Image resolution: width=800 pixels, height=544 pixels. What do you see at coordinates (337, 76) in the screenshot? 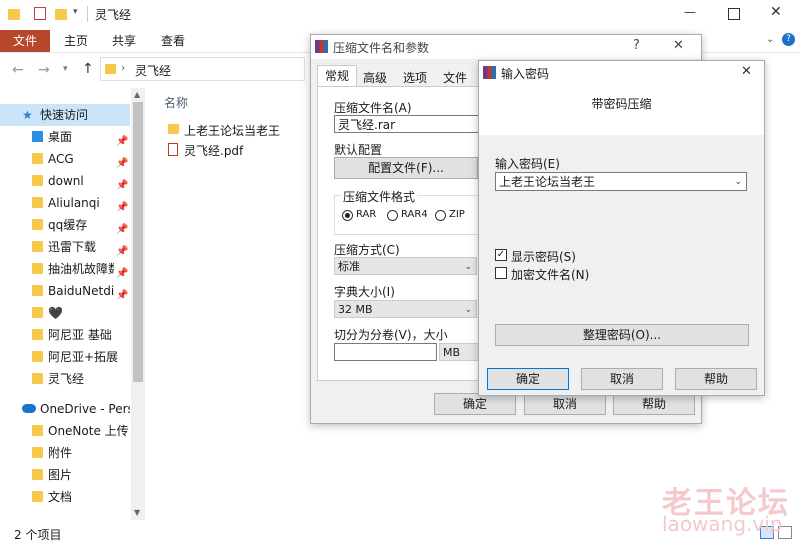
I see `tab-general: 常规` at bounding box center [337, 76].